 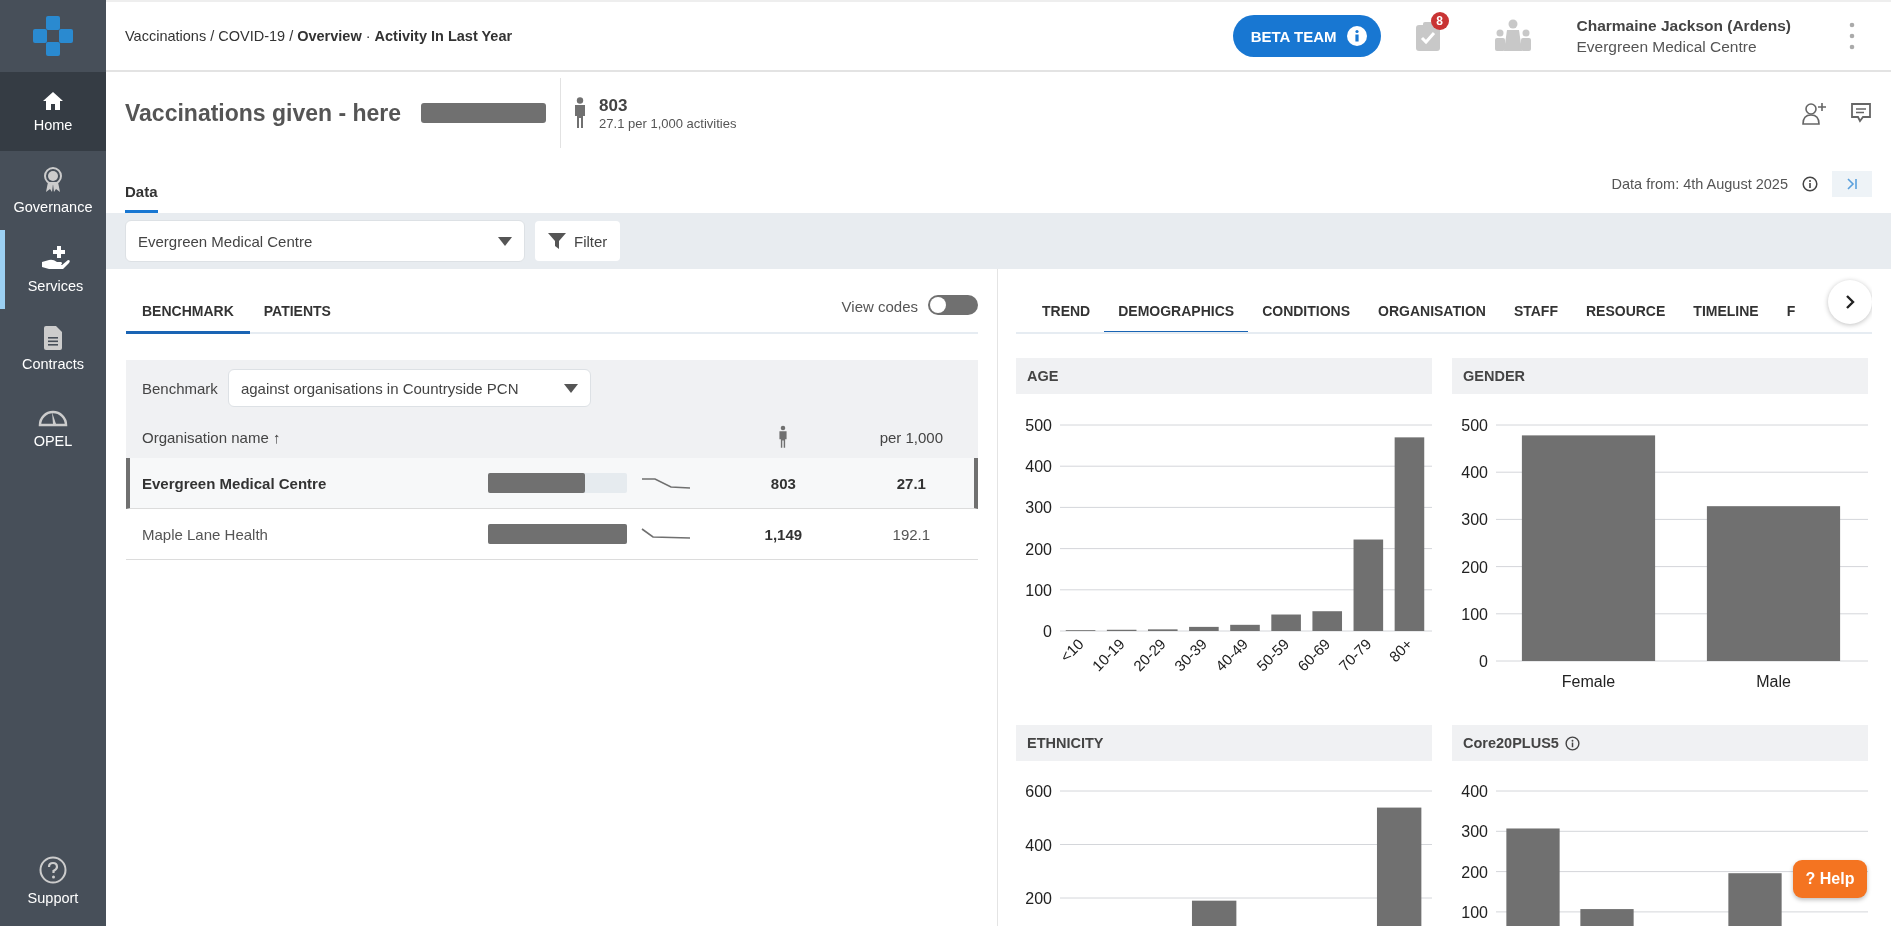 I want to click on home-icon, so click(x=53, y=100).